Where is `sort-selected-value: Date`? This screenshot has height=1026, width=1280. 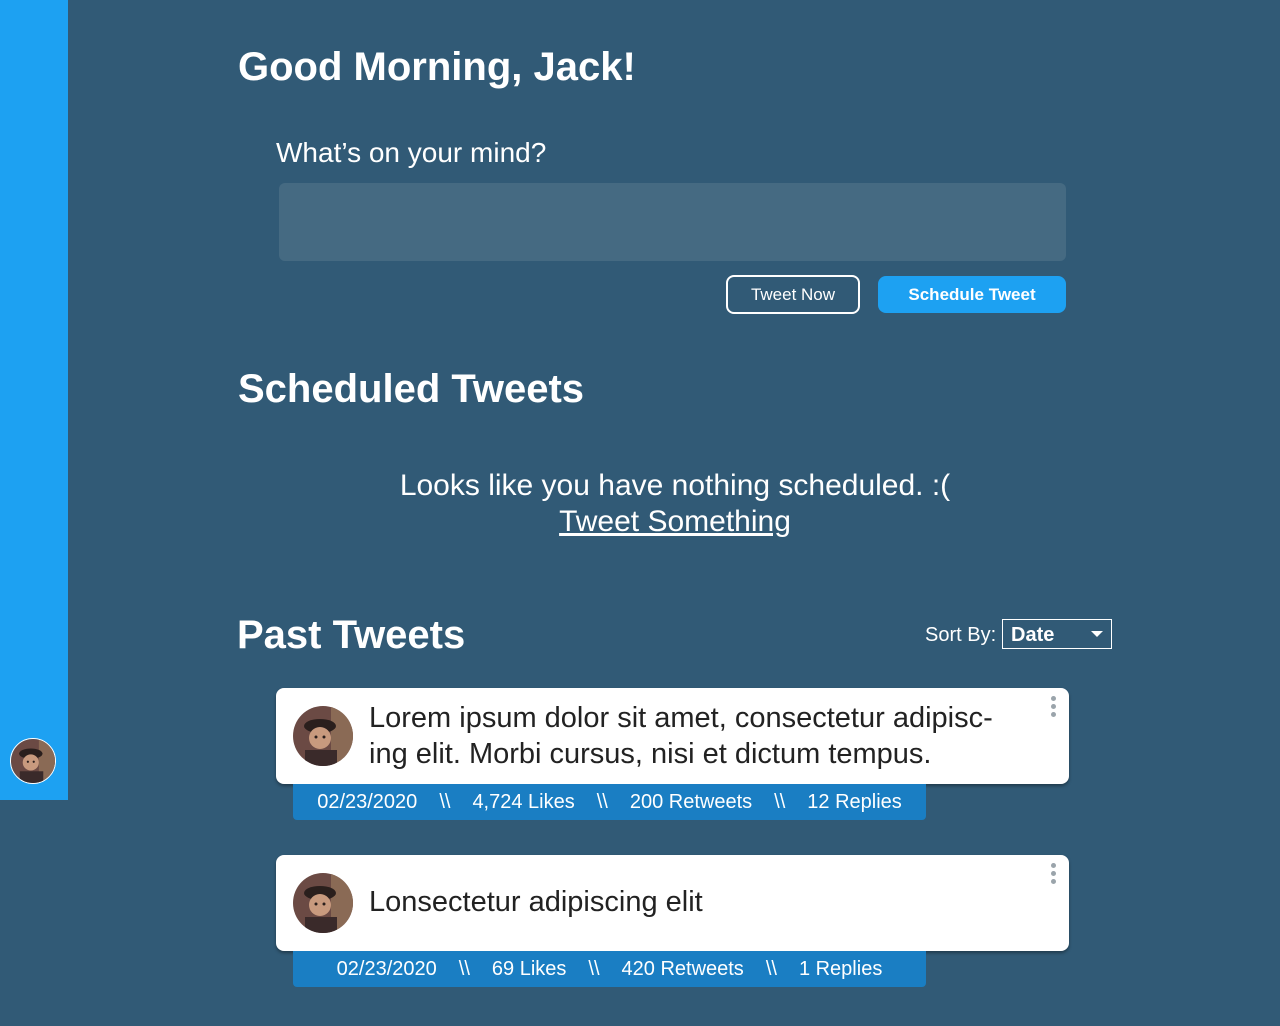
sort-selected-value: Date is located at coordinates (1033, 635).